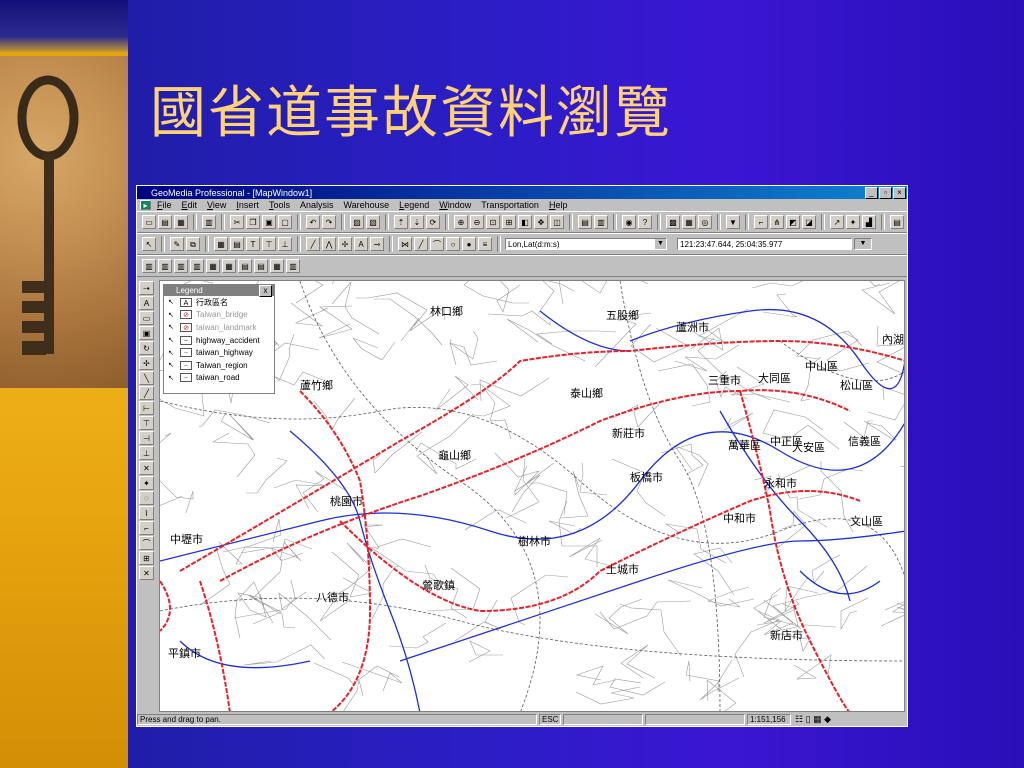 The height and width of the screenshot is (768, 1024). What do you see at coordinates (837, 222) in the screenshot?
I see `measure-icon: ↗` at bounding box center [837, 222].